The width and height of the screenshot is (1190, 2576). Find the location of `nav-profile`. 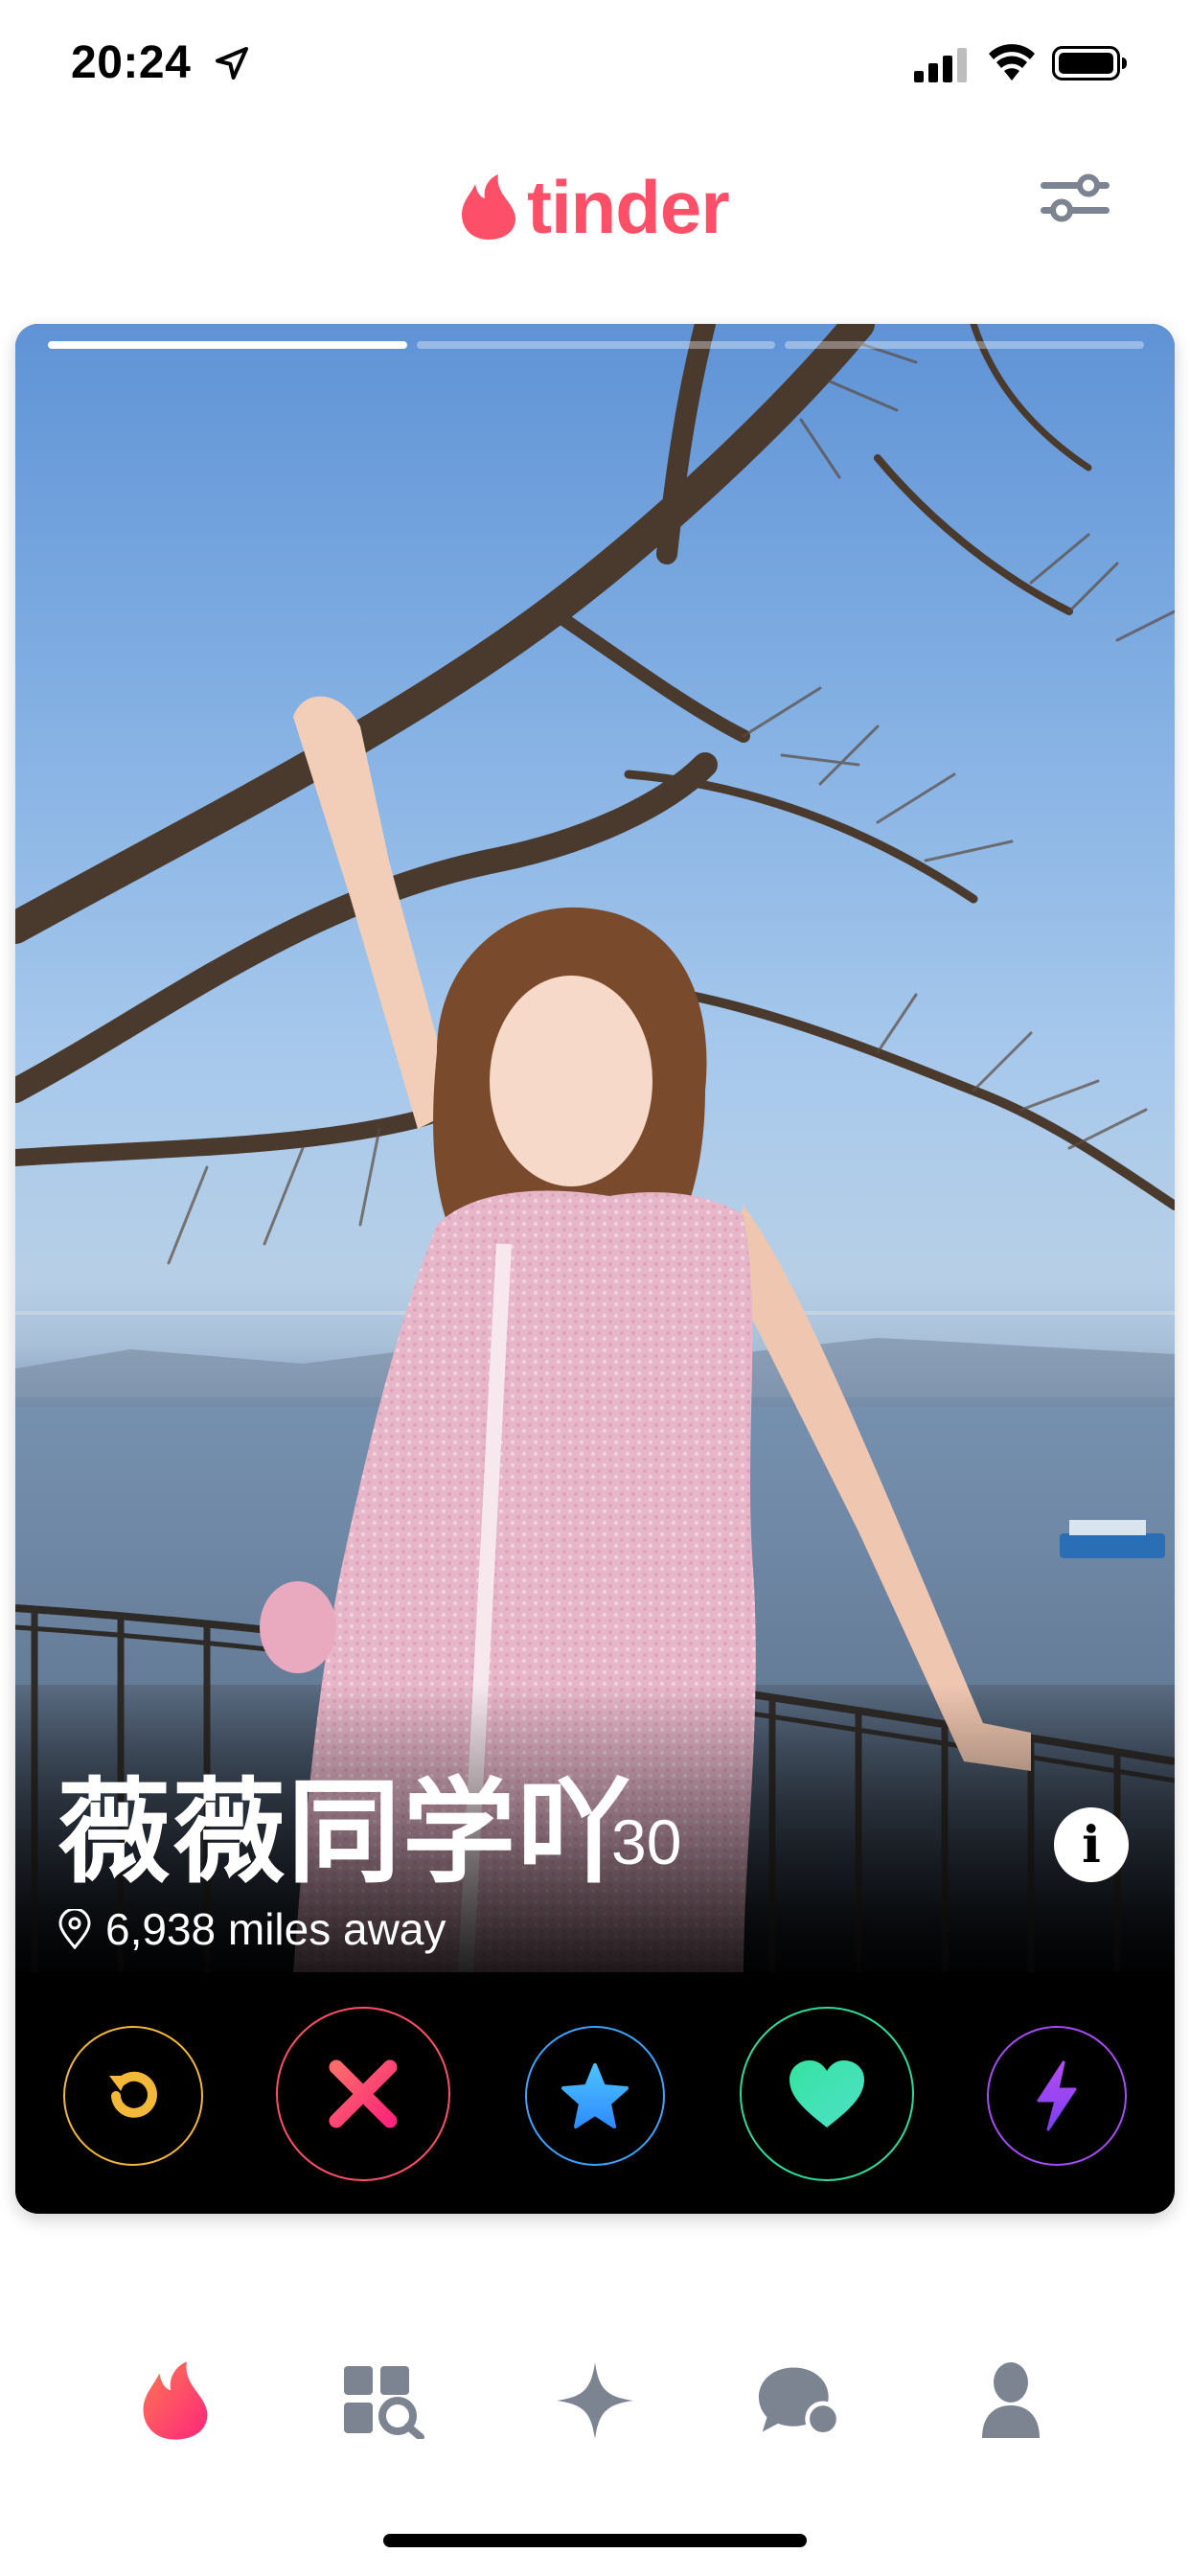

nav-profile is located at coordinates (1011, 2401).